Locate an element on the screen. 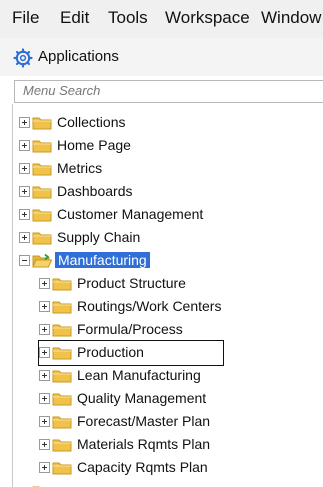 The image size is (323, 487). tree-item-label: Manufacturing is located at coordinates (102, 260).